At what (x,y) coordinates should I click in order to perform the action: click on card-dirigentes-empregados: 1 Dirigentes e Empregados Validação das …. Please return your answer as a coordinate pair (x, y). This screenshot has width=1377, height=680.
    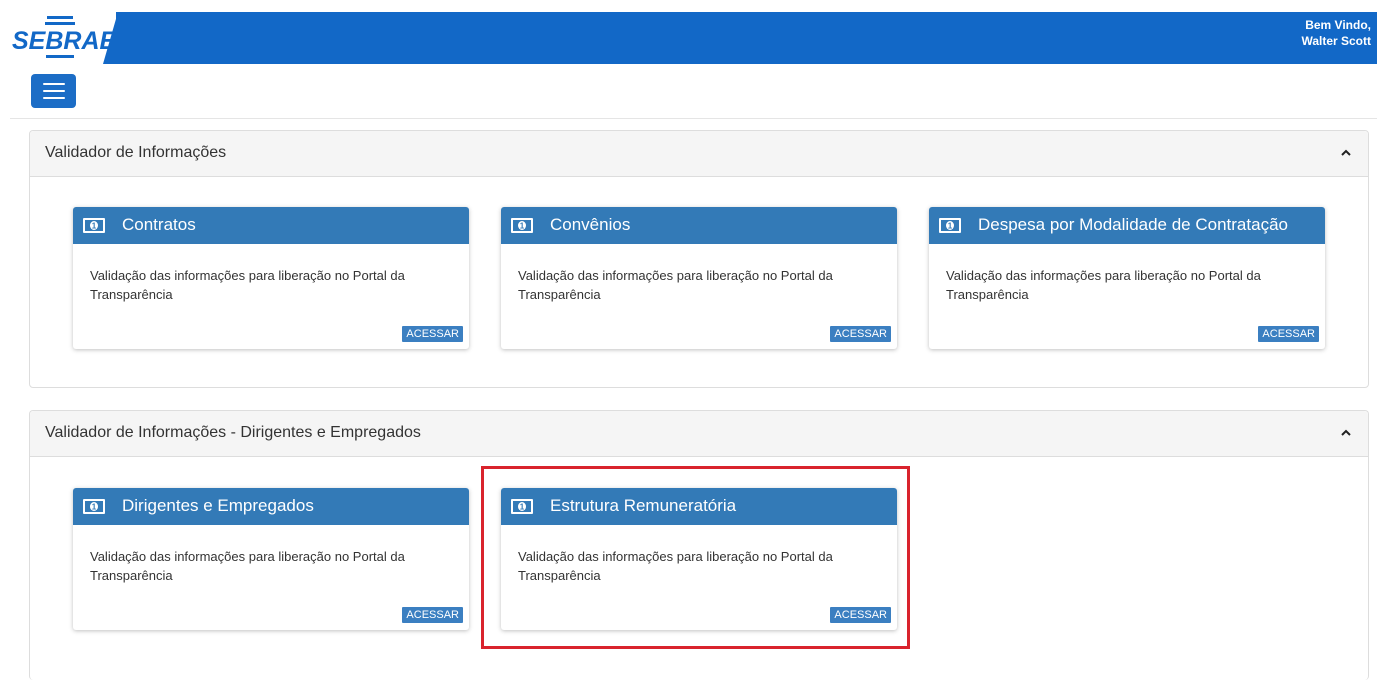
    Looking at the image, I should click on (271, 559).